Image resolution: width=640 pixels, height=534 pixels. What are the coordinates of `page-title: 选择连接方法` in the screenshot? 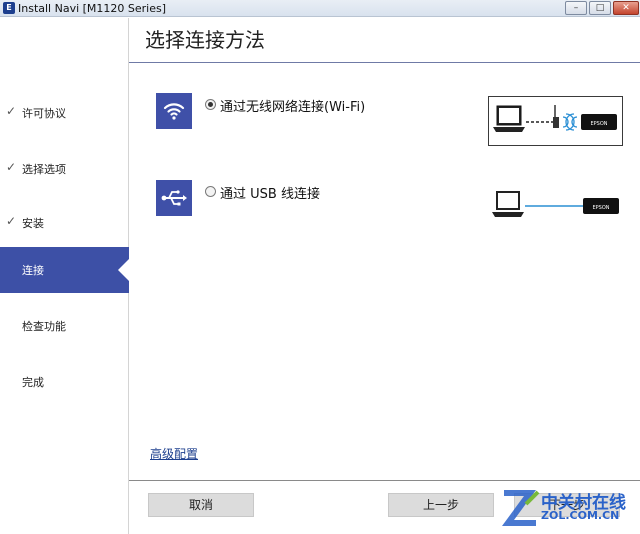 It's located at (205, 40).